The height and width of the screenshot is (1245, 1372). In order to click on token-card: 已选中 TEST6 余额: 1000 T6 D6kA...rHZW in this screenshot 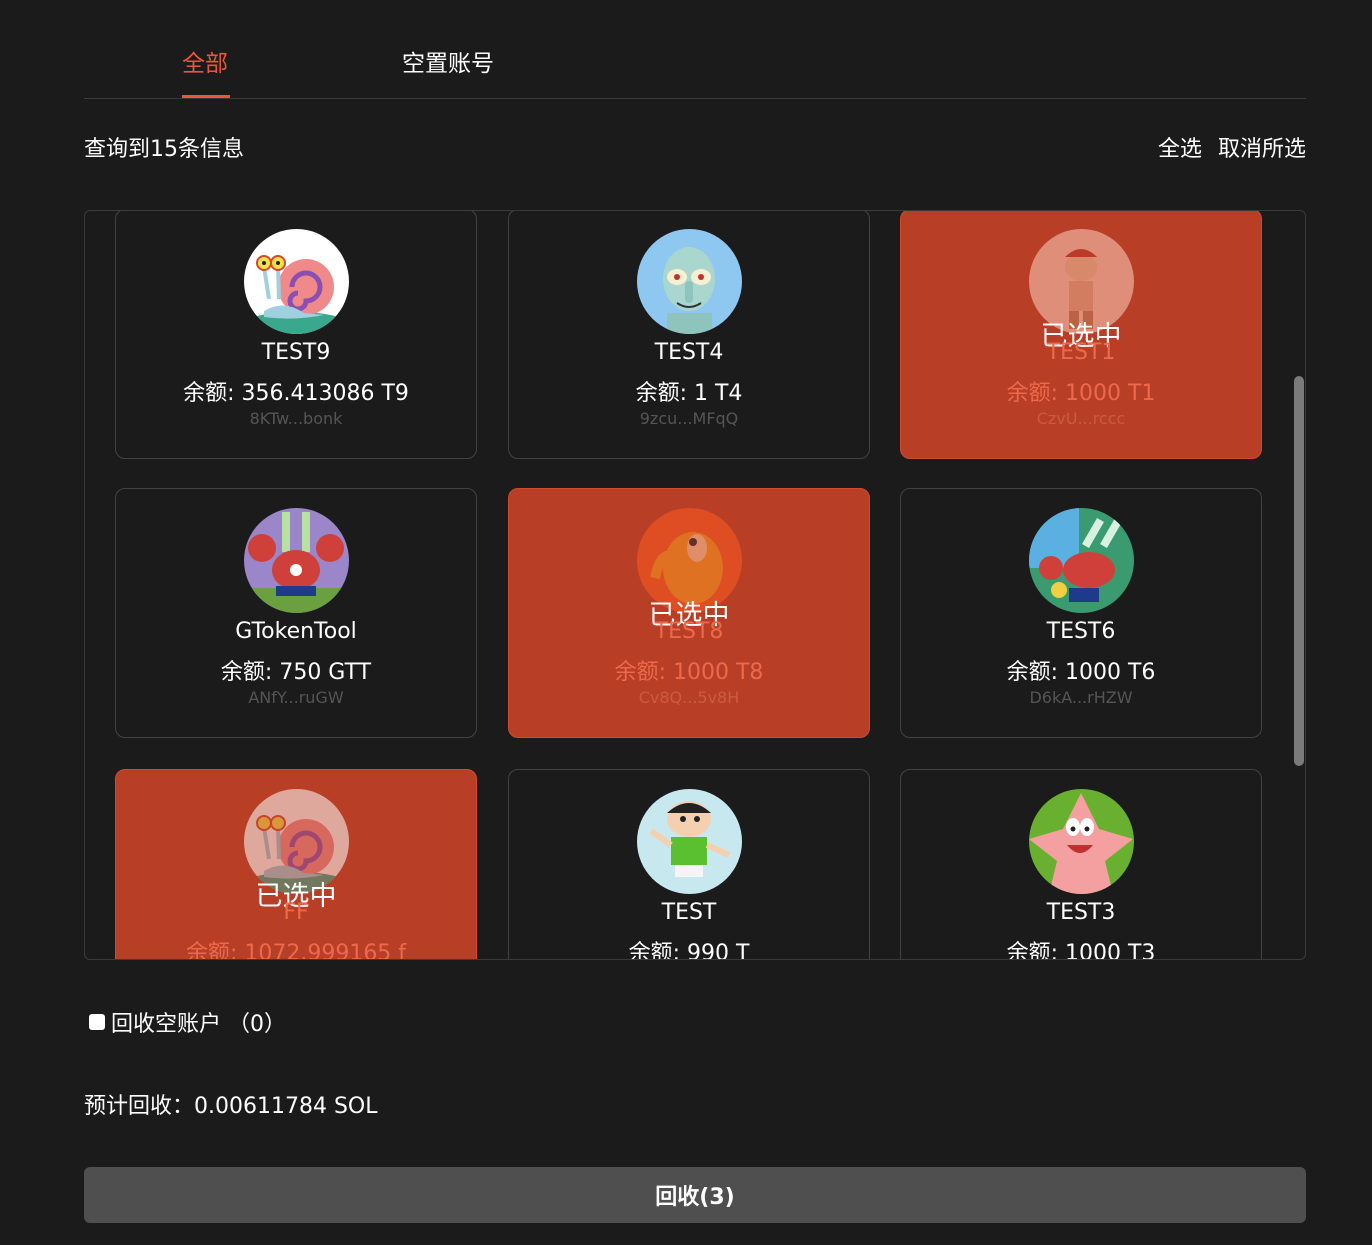, I will do `click(1081, 613)`.